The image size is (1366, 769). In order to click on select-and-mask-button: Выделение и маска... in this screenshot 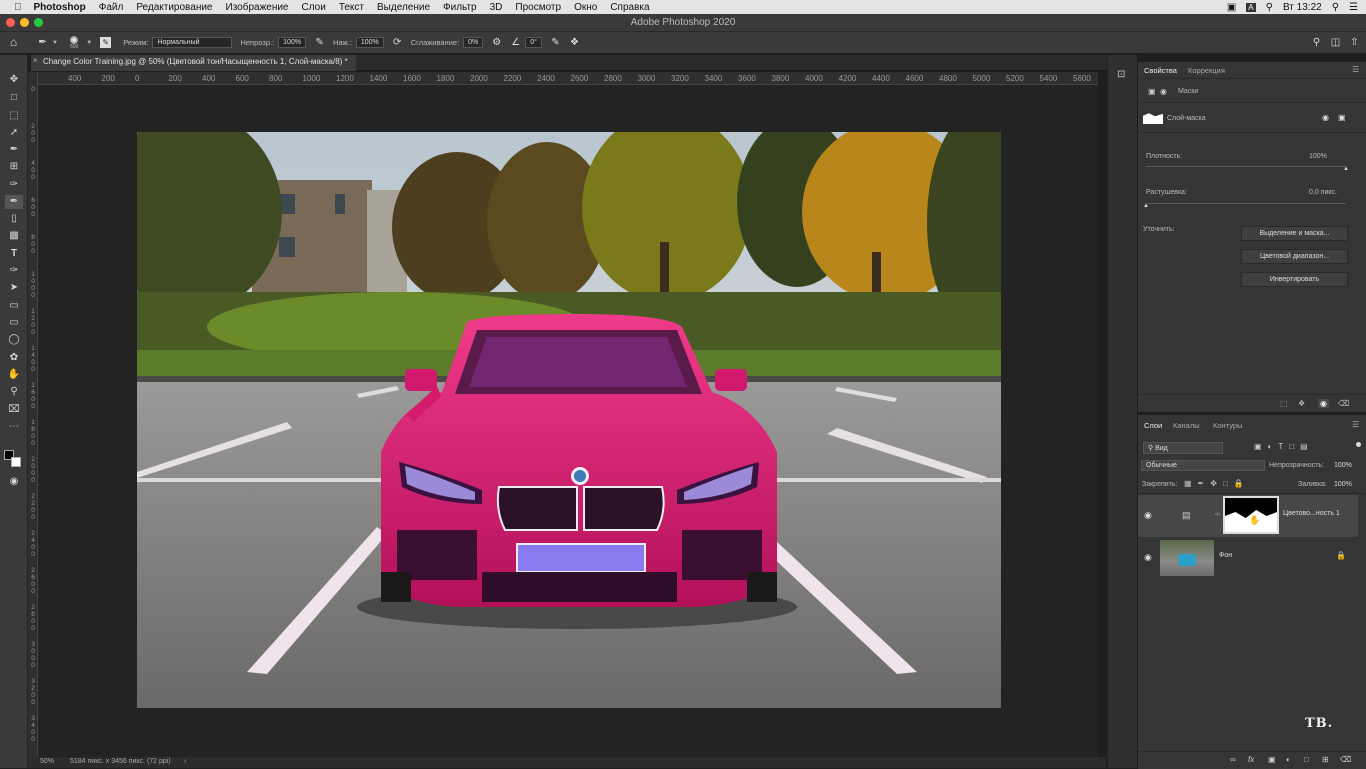, I will do `click(1294, 233)`.